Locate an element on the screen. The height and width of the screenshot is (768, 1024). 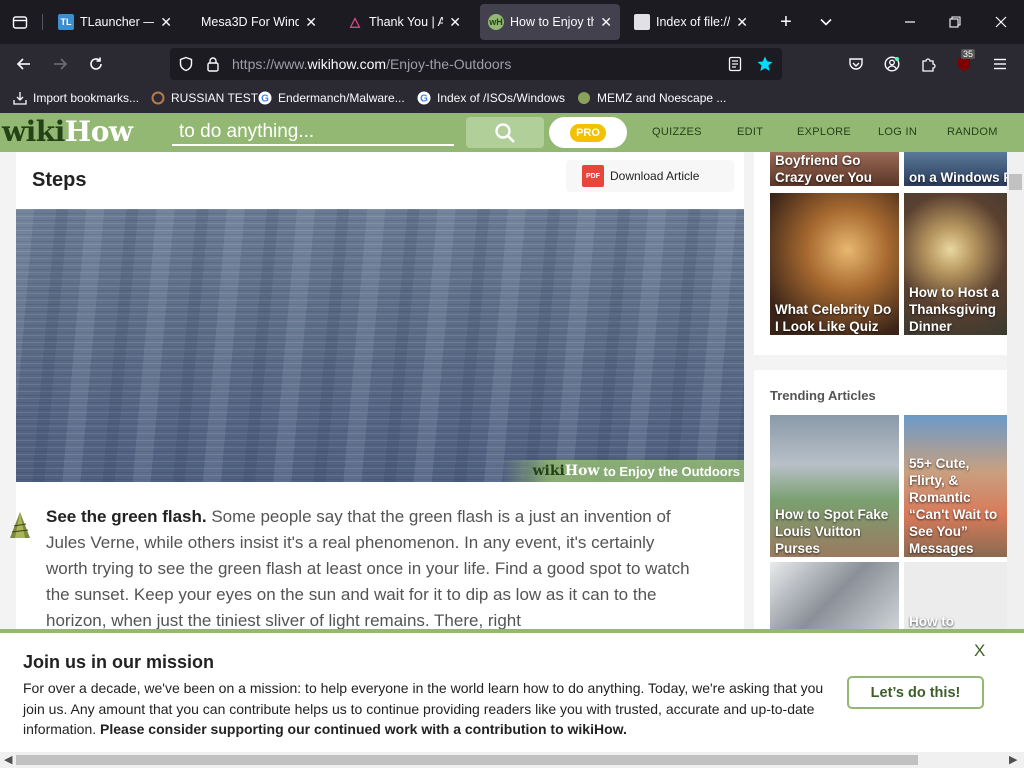
scroll-right-icon: ▶ is located at coordinates (1013, 759).